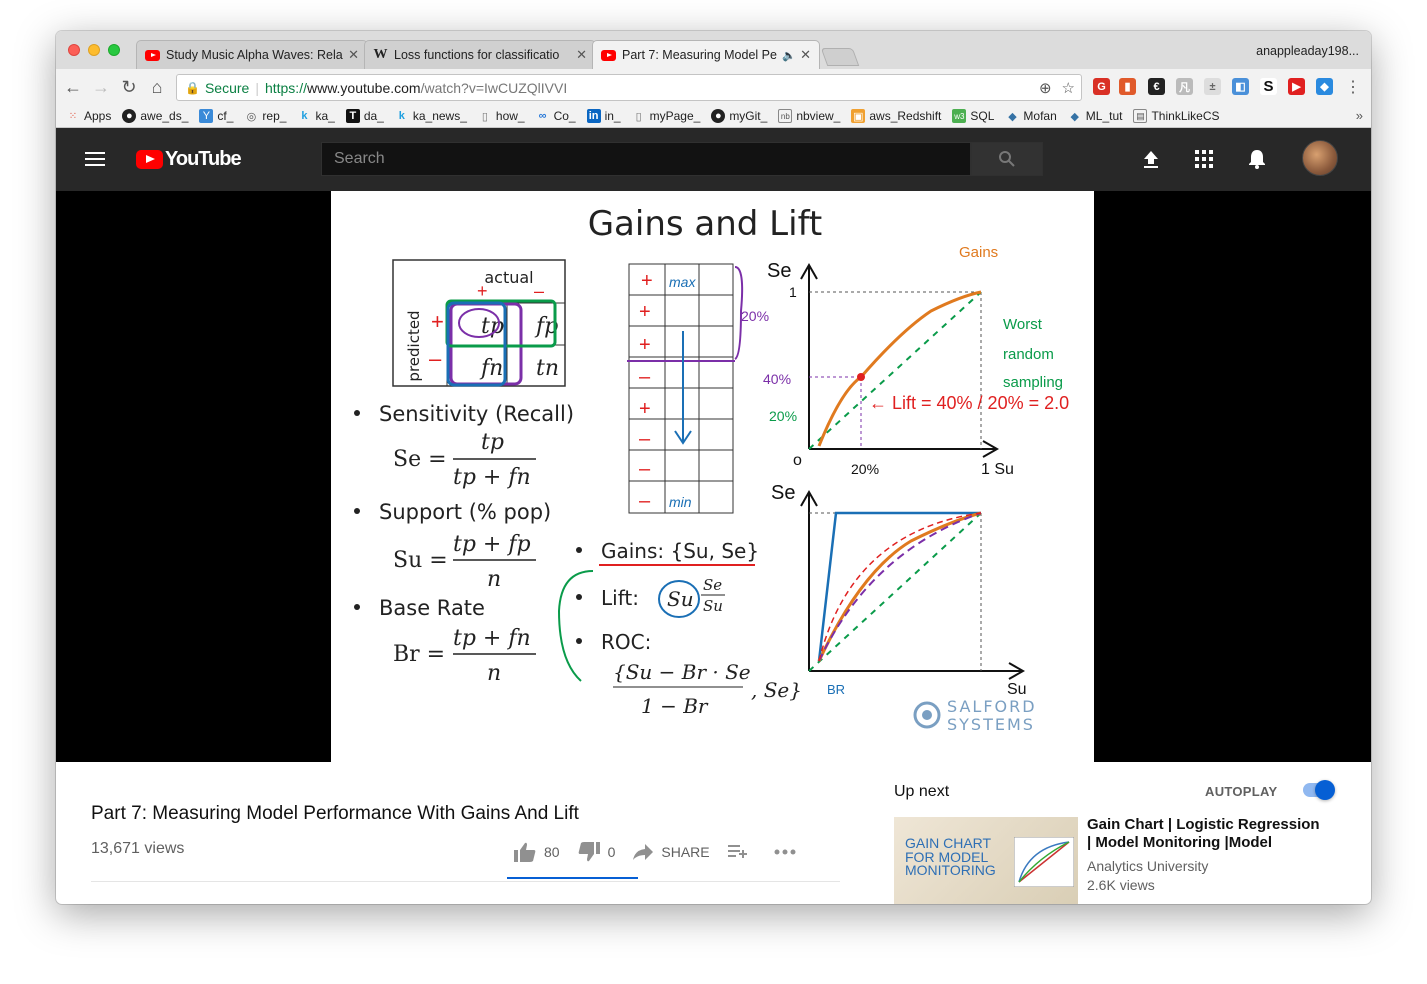 The width and height of the screenshot is (1427, 984). What do you see at coordinates (129, 87) in the screenshot?
I see `reload-button: ↻` at bounding box center [129, 87].